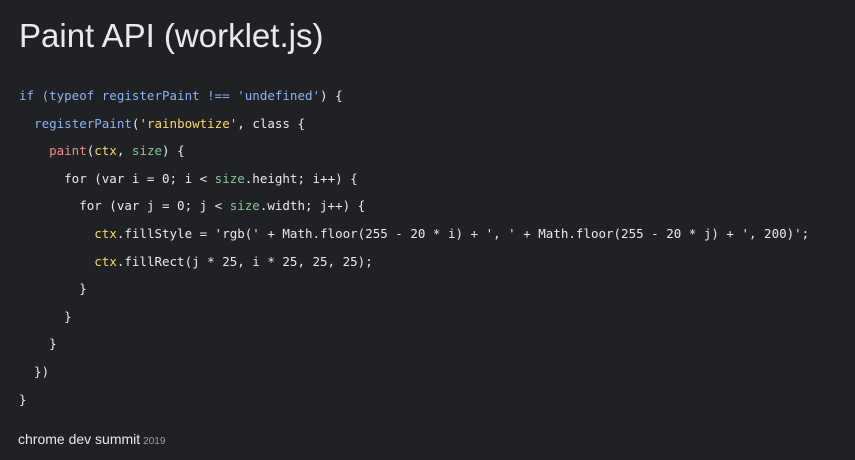 The width and height of the screenshot is (855, 460). I want to click on code-token: }), so click(34, 371).